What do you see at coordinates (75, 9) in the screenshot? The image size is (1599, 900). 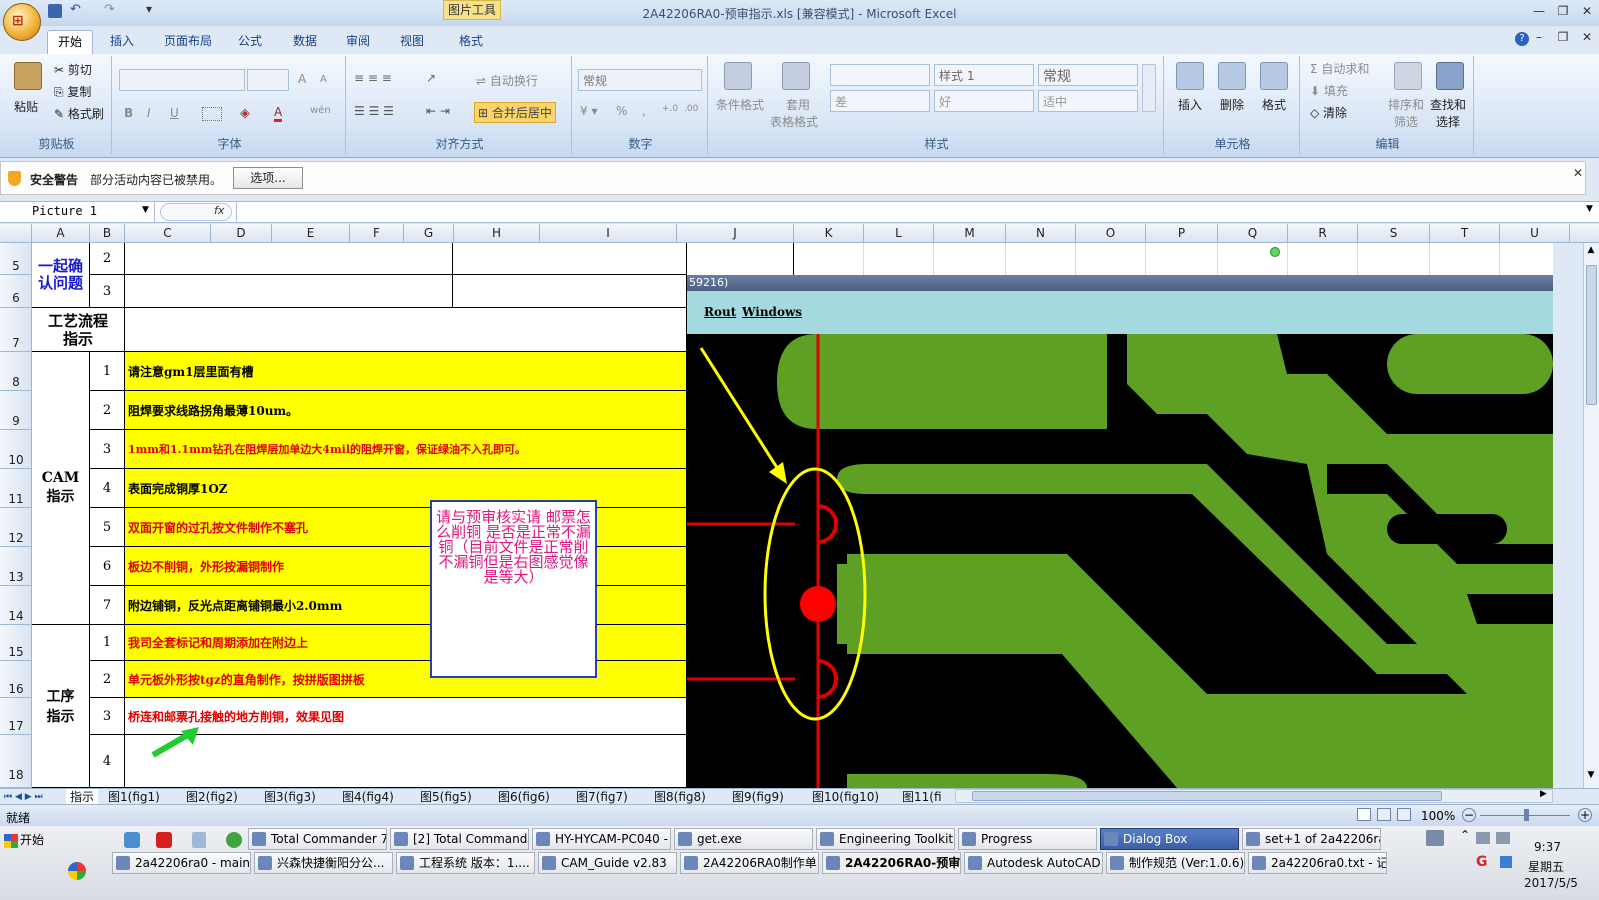 I see `undo-icon: ↶` at bounding box center [75, 9].